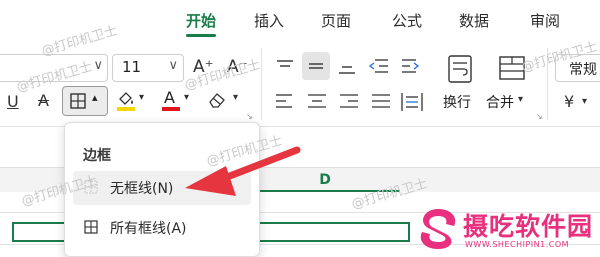 The width and height of the screenshot is (600, 257). I want to click on column-header-d: D, so click(325, 180).